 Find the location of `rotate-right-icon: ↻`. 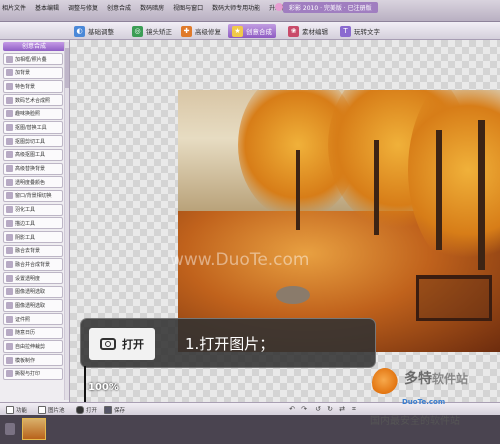

rotate-right-icon: ↻ is located at coordinates (330, 409).